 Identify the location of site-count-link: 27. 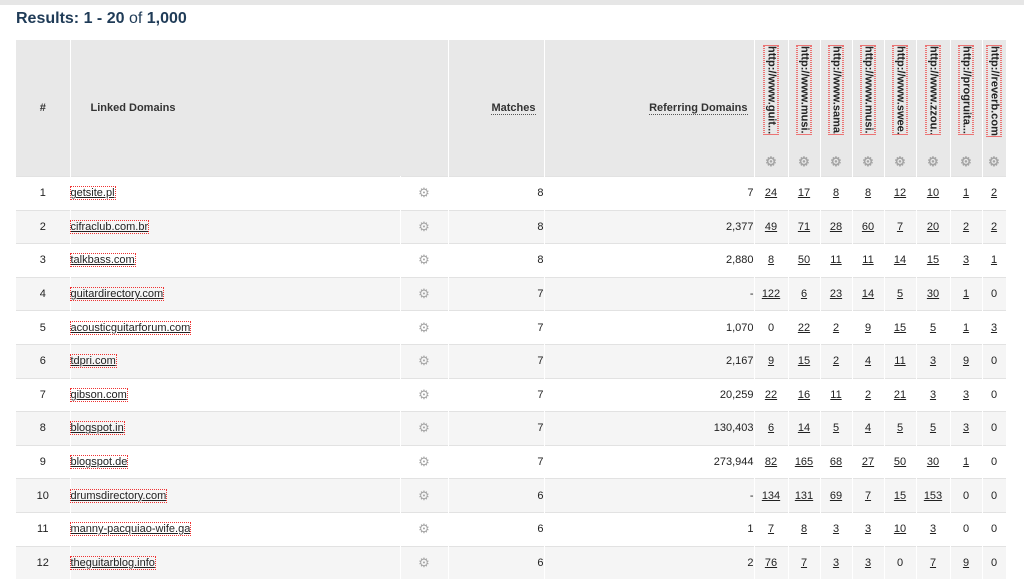
(868, 462).